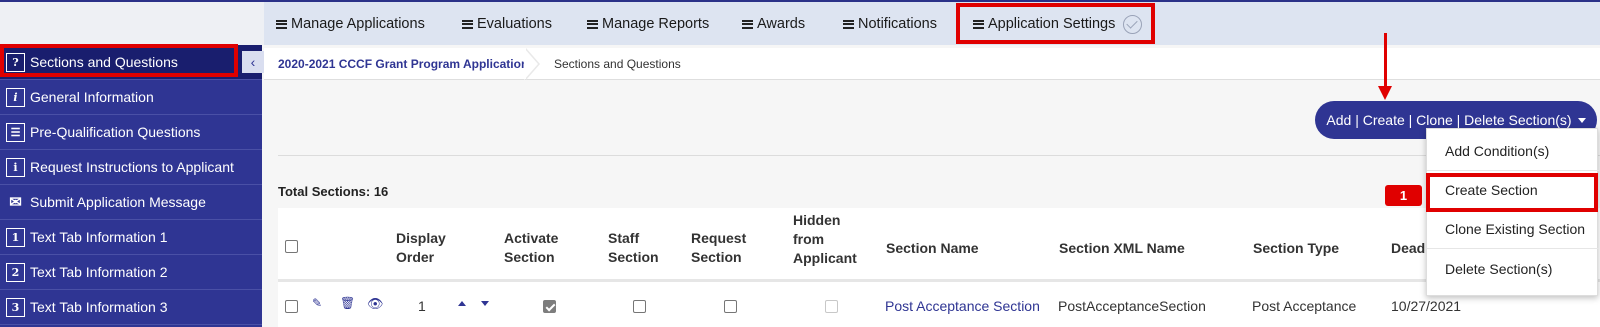  What do you see at coordinates (831, 306) in the screenshot?
I see `hidden-from-applicant-checkbox` at bounding box center [831, 306].